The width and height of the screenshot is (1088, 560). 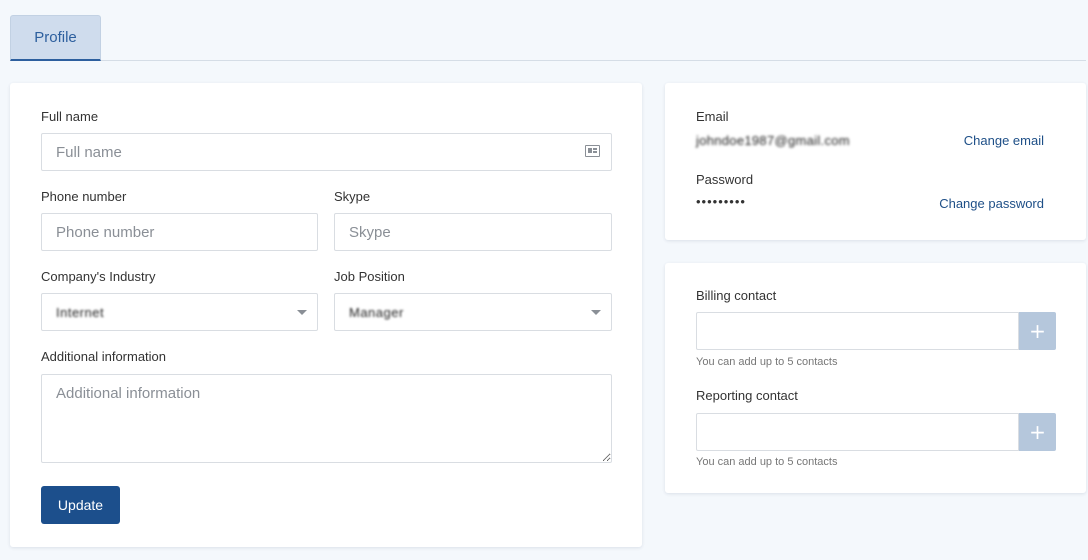 I want to click on reporting-contact-input, so click(x=857, y=432).